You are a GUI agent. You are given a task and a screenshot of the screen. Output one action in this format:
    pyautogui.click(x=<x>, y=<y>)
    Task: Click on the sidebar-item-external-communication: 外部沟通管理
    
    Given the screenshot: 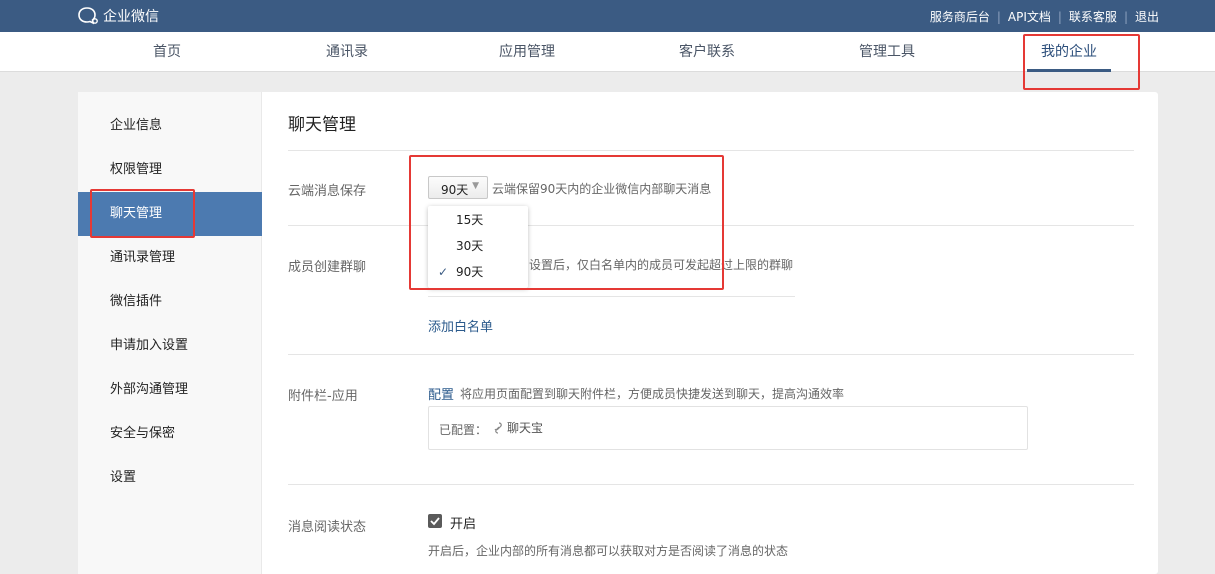 What is the action you would take?
    pyautogui.click(x=170, y=390)
    